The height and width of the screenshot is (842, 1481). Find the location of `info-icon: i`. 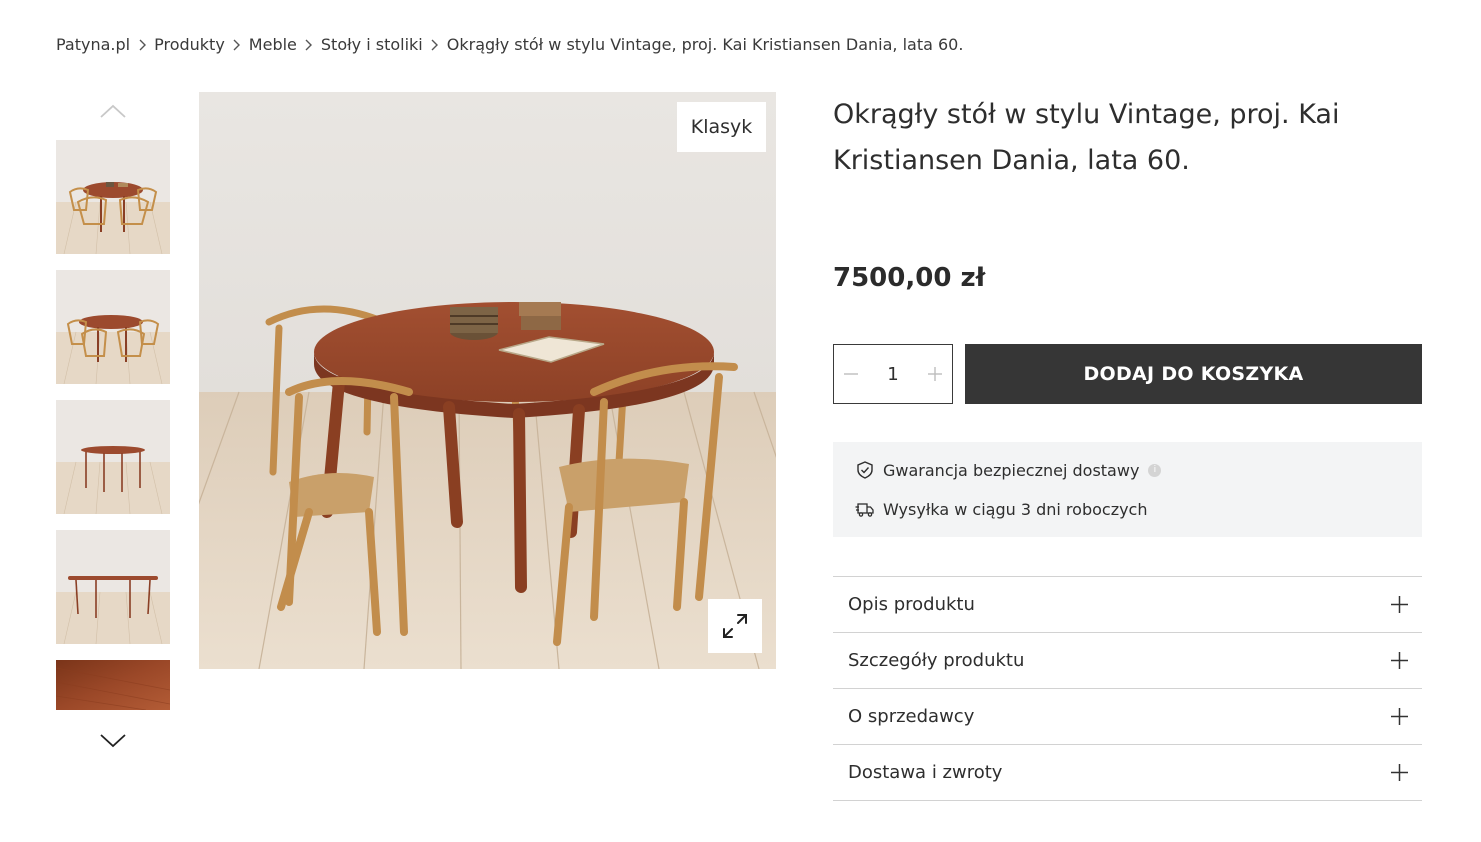

info-icon: i is located at coordinates (1155, 470).